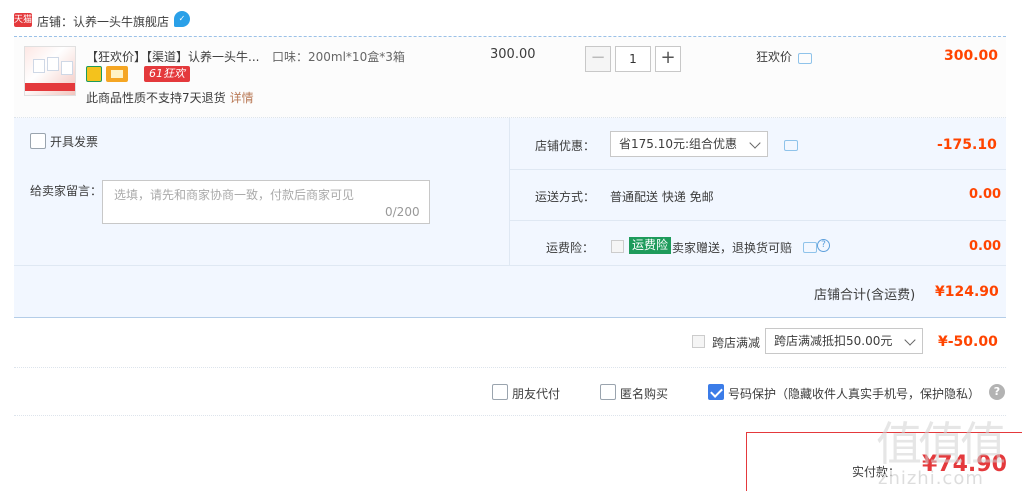 Image resolution: width=1022 pixels, height=491 pixels. I want to click on insurance-comment-icon, so click(810, 247).